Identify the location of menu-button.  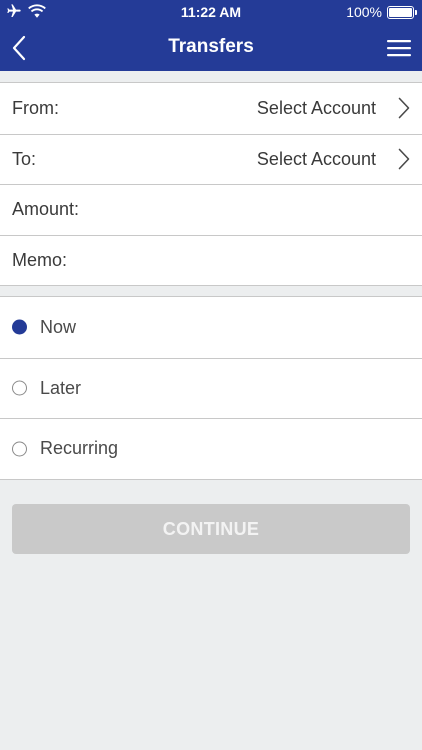
(399, 48).